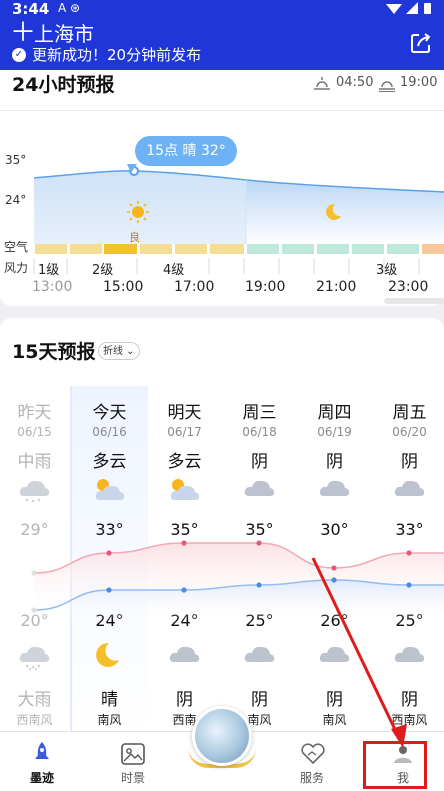 This screenshot has height=791, width=444. Describe the element at coordinates (129, 351) in the screenshot. I see `chevron-down-icon: ⌄` at that location.